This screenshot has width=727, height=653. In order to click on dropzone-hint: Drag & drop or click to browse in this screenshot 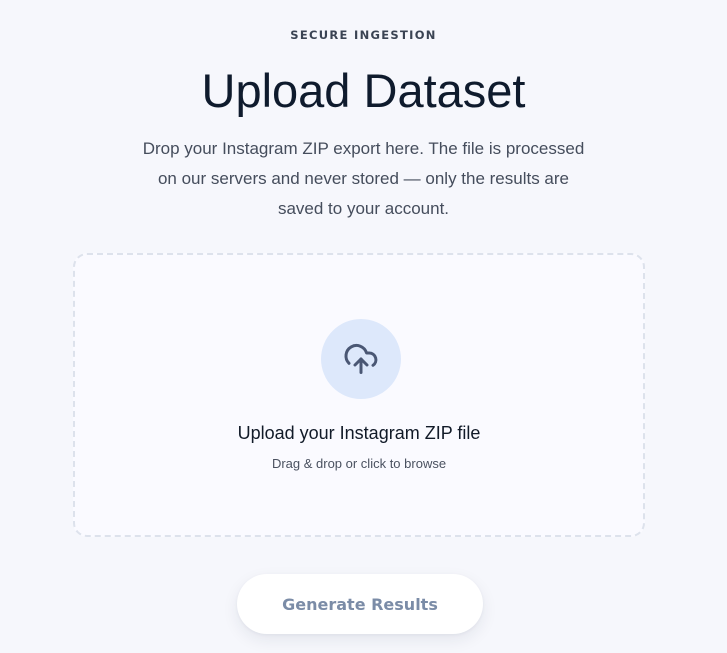, I will do `click(359, 463)`.